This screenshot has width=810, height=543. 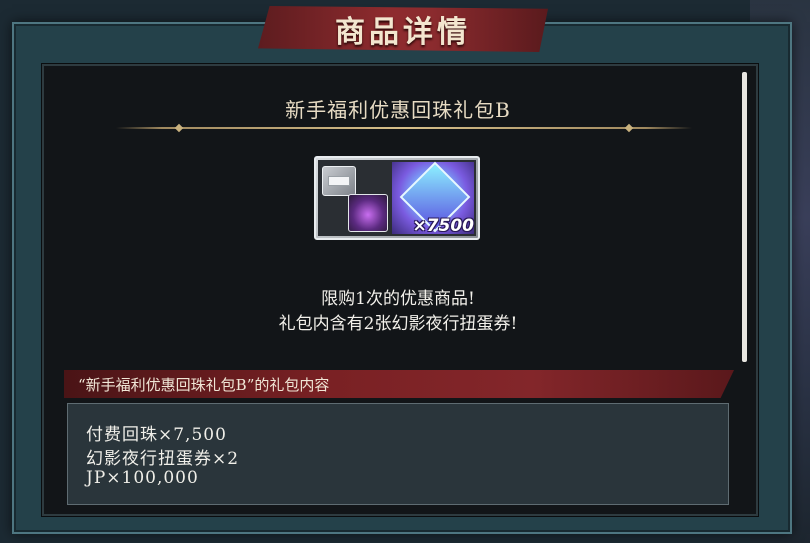 I want to click on title-divider, so click(x=404, y=128).